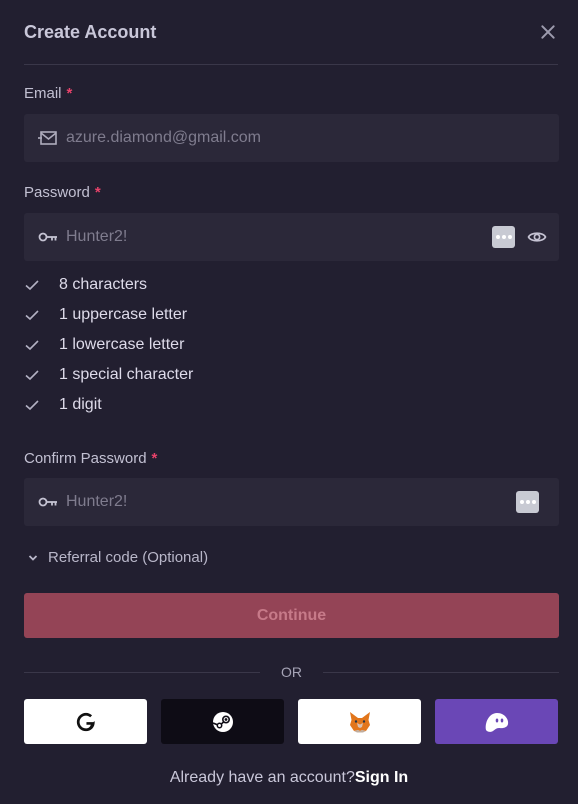  I want to click on confirm-password-input, so click(276, 502).